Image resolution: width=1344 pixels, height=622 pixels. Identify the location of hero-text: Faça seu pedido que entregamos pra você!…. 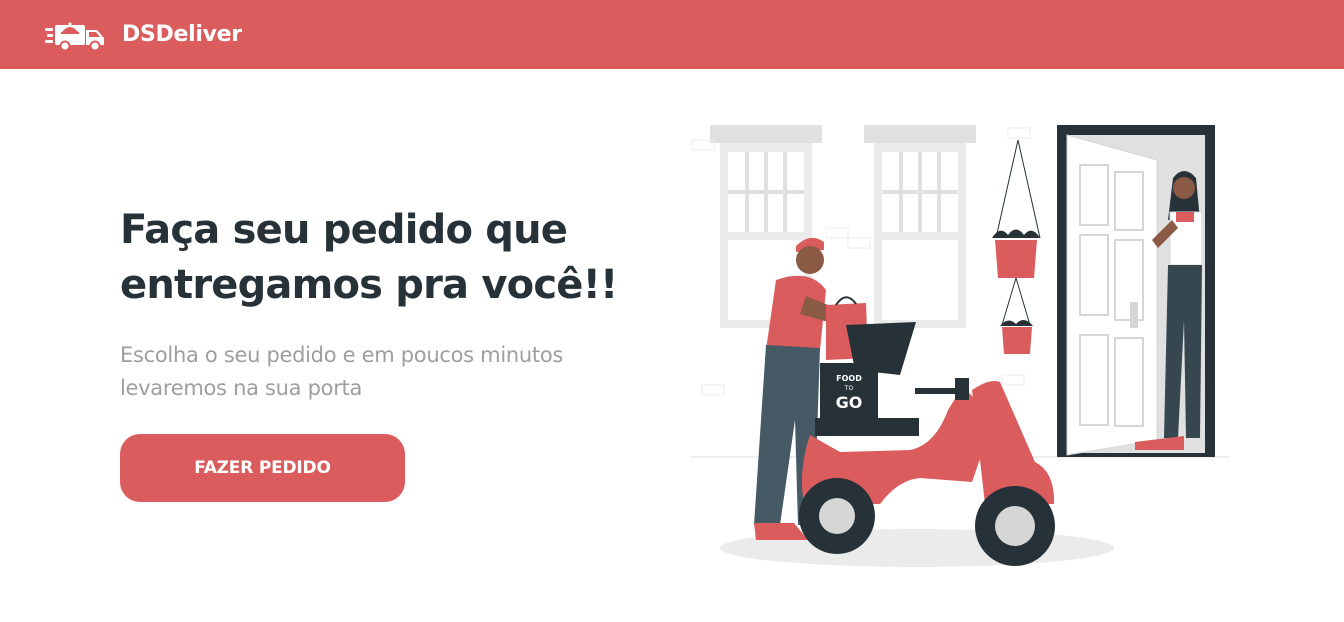
(380, 304).